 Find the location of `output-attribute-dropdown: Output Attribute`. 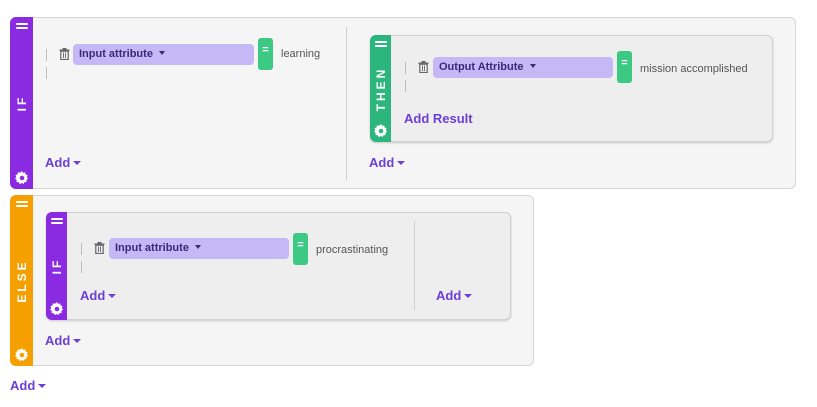

output-attribute-dropdown: Output Attribute is located at coordinates (523, 67).